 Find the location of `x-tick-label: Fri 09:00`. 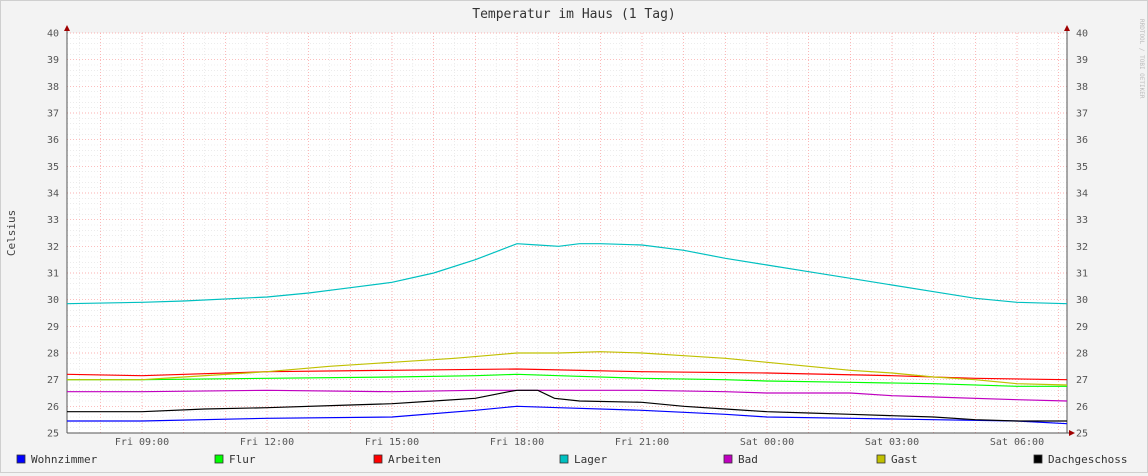

x-tick-label: Fri 09:00 is located at coordinates (142, 442).